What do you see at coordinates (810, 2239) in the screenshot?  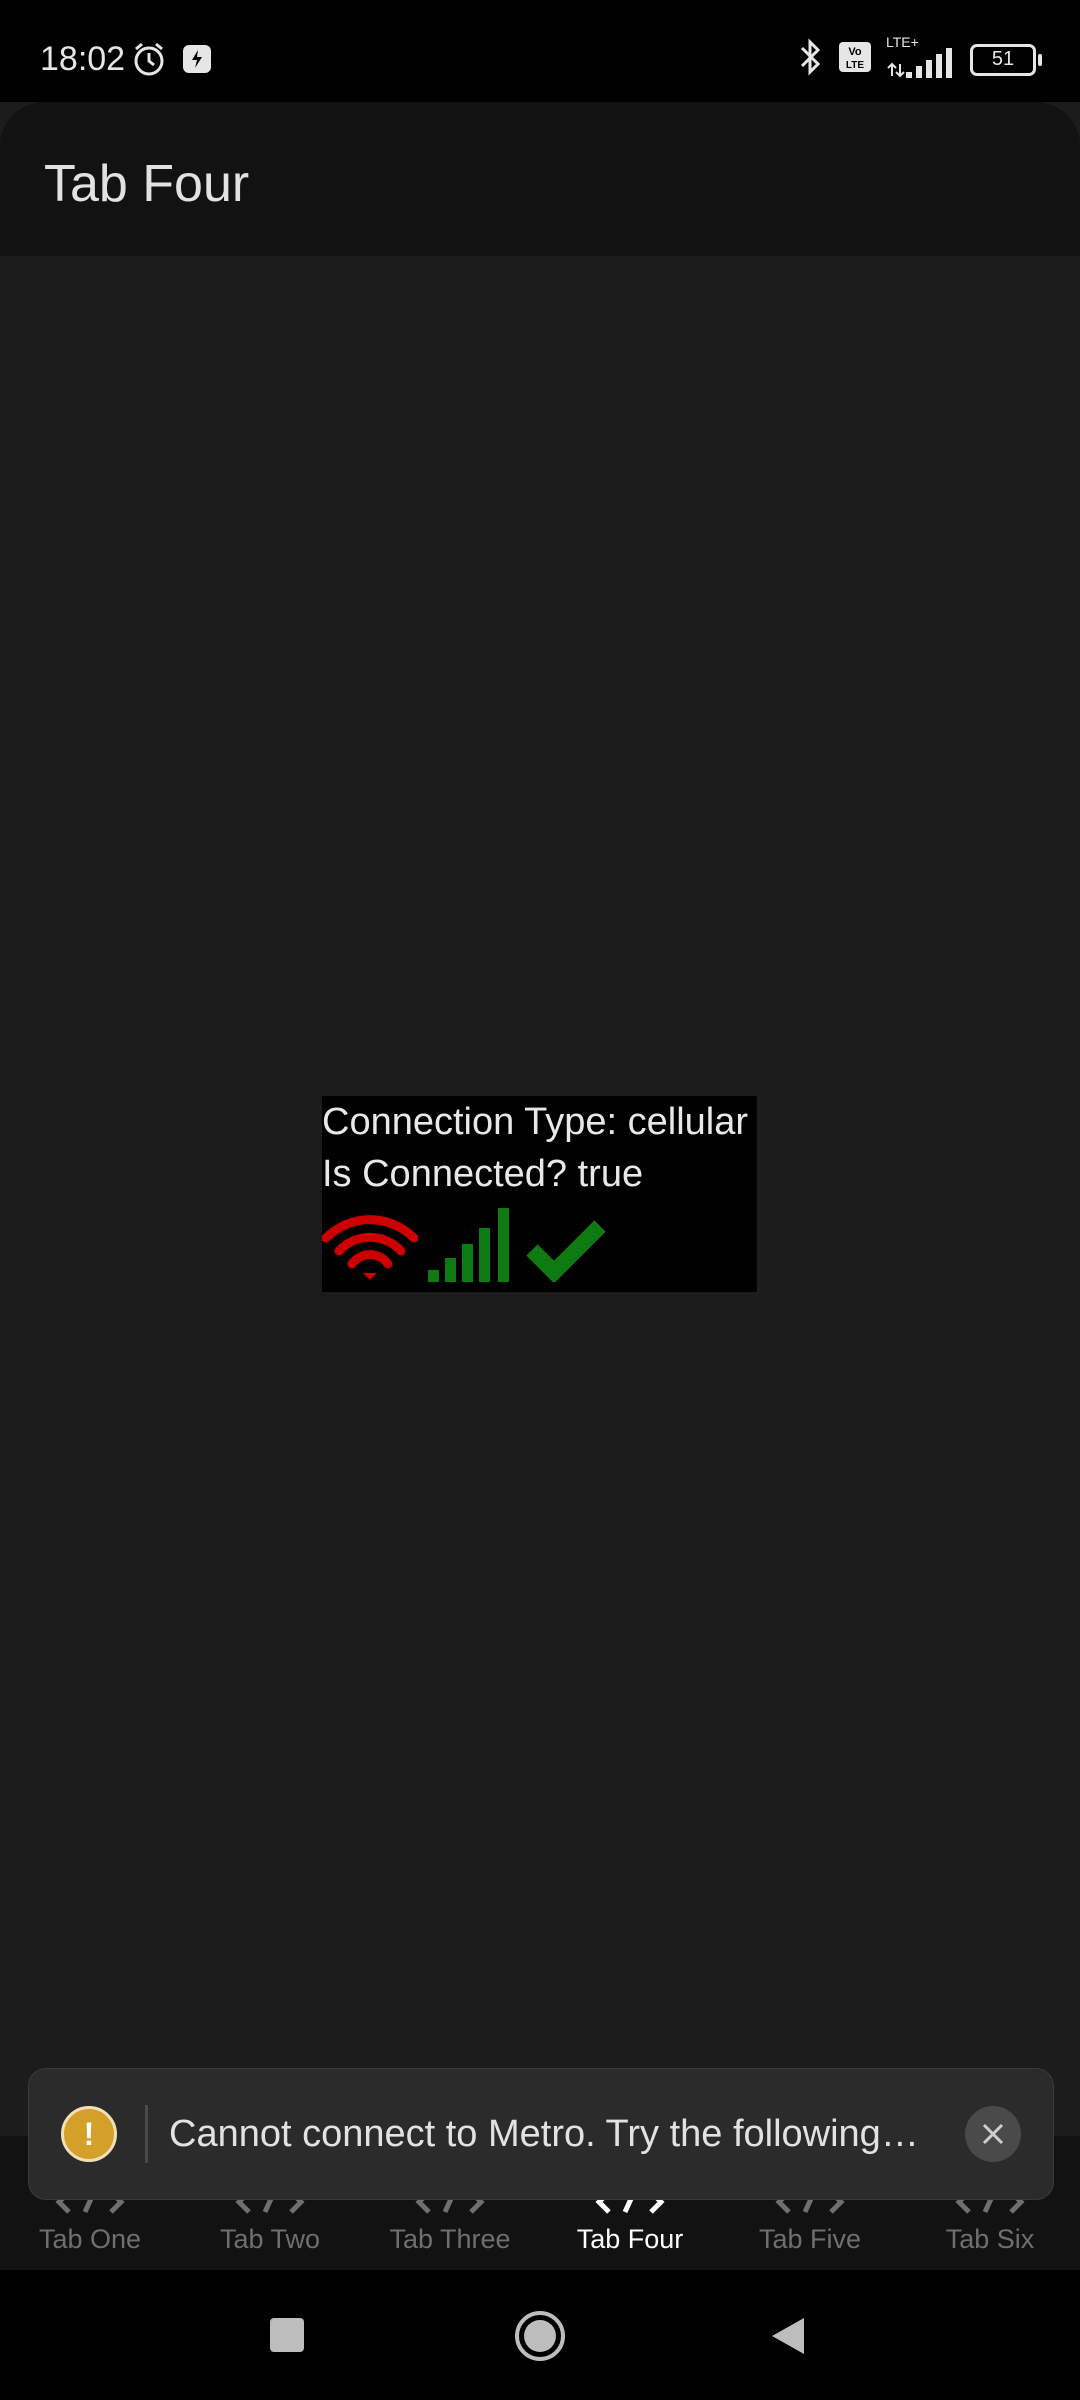 I see `tab-label: Tab Five` at bounding box center [810, 2239].